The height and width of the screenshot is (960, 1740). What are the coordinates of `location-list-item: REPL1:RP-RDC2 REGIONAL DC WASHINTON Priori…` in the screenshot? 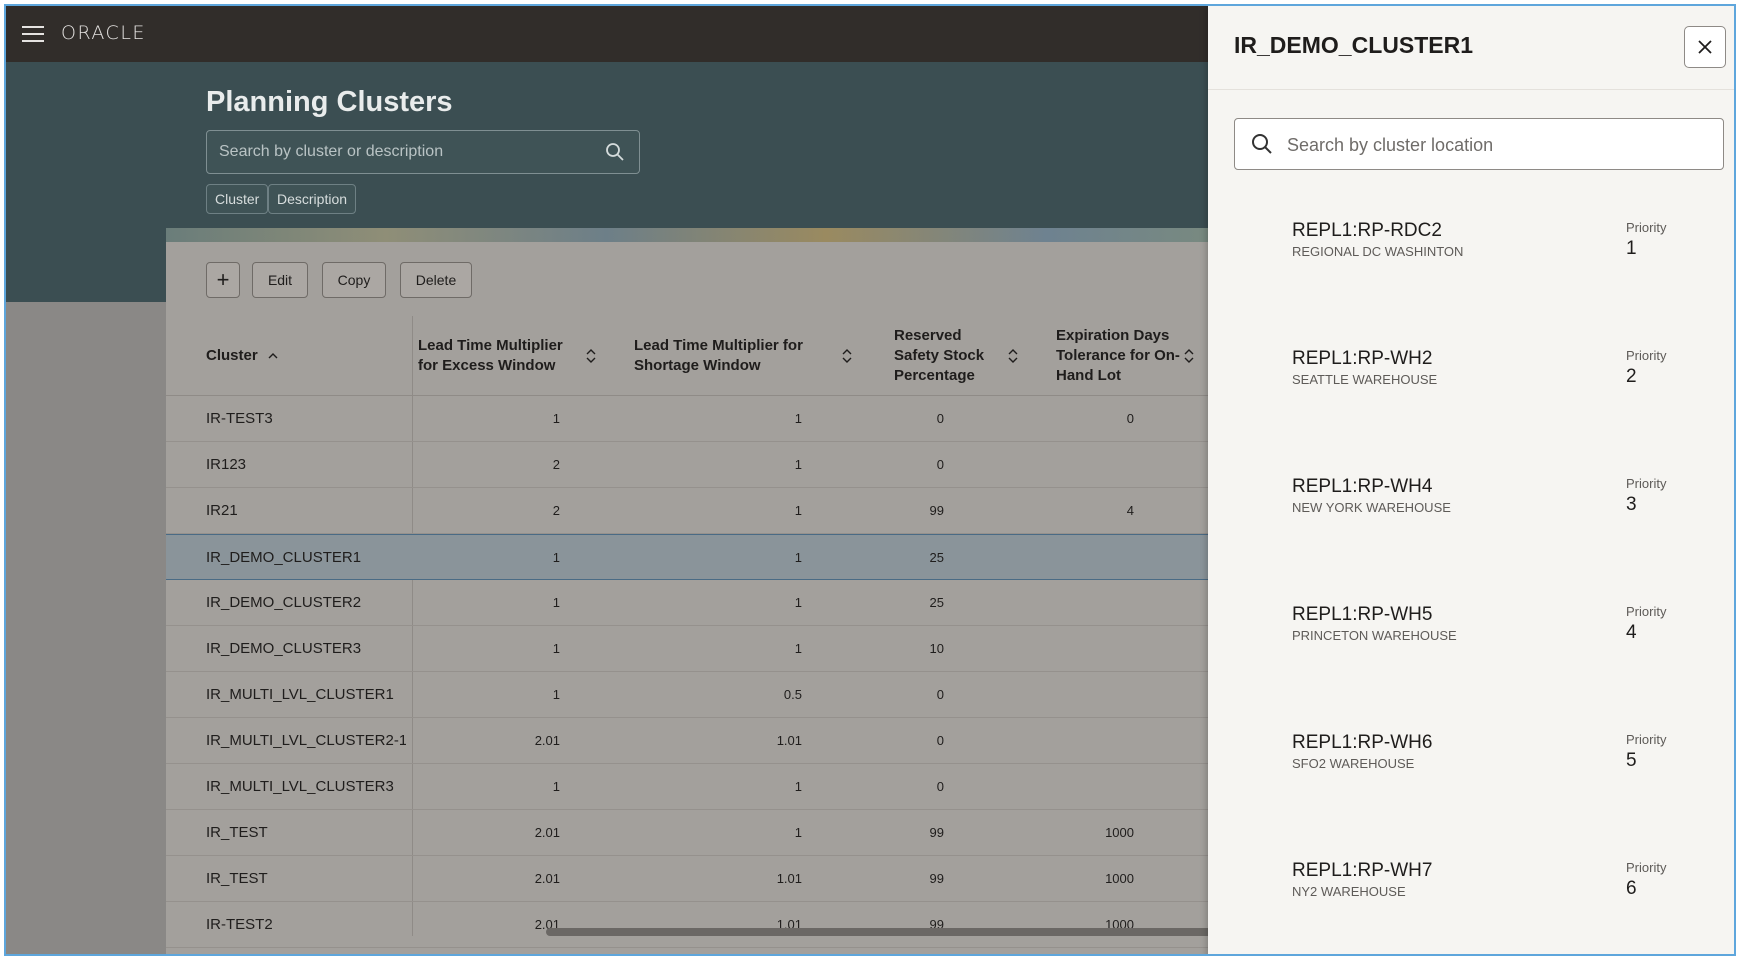 It's located at (1471, 284).